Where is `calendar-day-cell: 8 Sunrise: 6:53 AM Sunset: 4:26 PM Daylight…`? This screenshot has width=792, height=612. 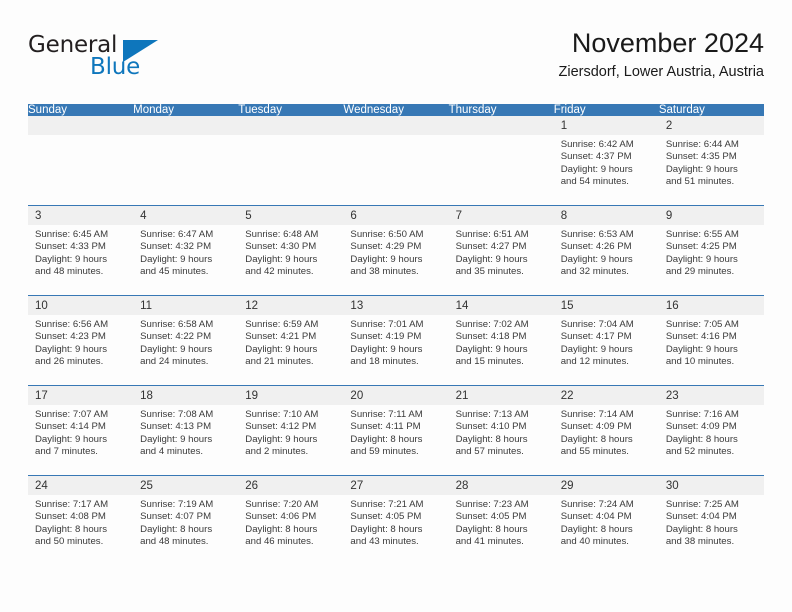 calendar-day-cell: 8 Sunrise: 6:53 AM Sunset: 4:26 PM Daylight… is located at coordinates (606, 250).